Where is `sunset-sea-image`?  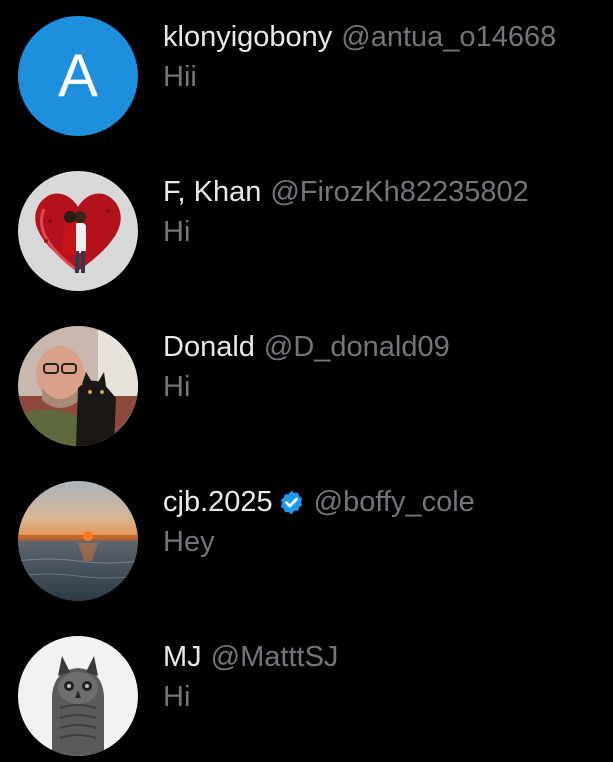
sunset-sea-image is located at coordinates (78, 541).